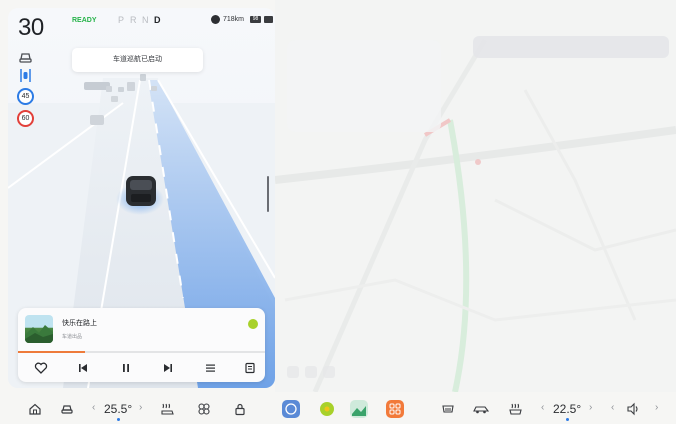 Image resolution: width=676 pixels, height=424 pixels. I want to click on ego-car, so click(141, 191).